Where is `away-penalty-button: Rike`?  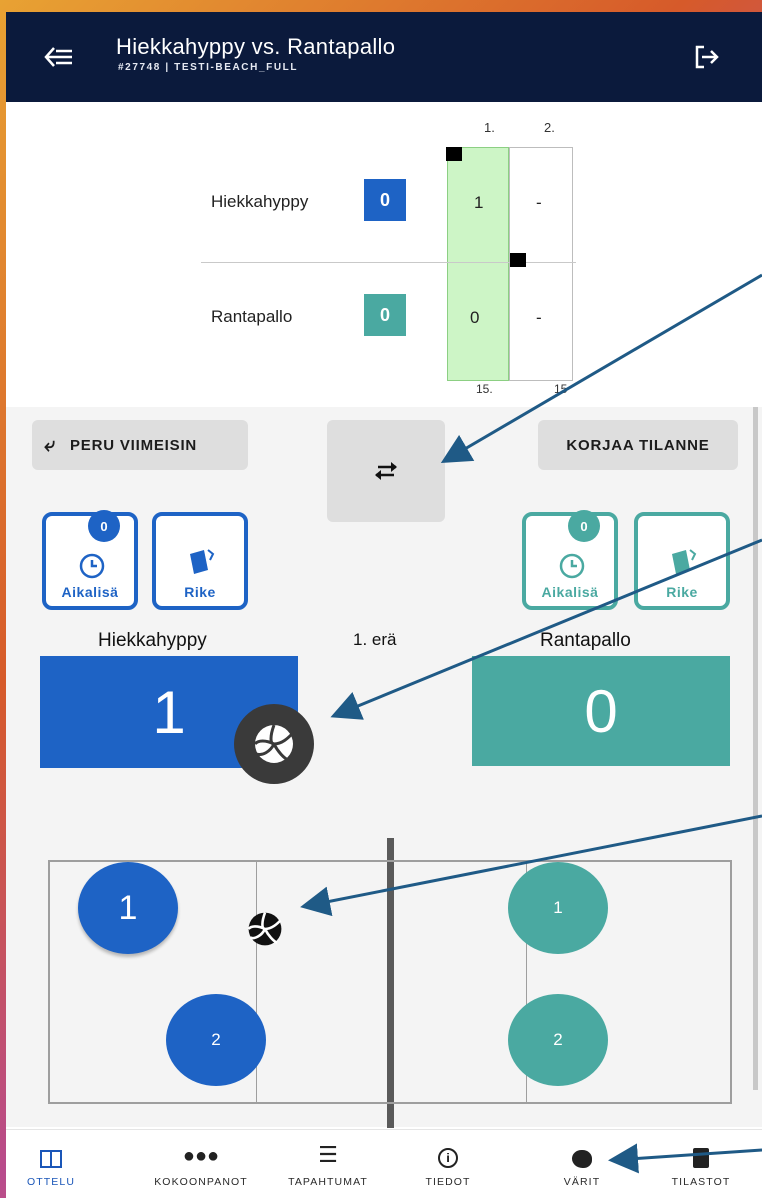 away-penalty-button: Rike is located at coordinates (682, 561).